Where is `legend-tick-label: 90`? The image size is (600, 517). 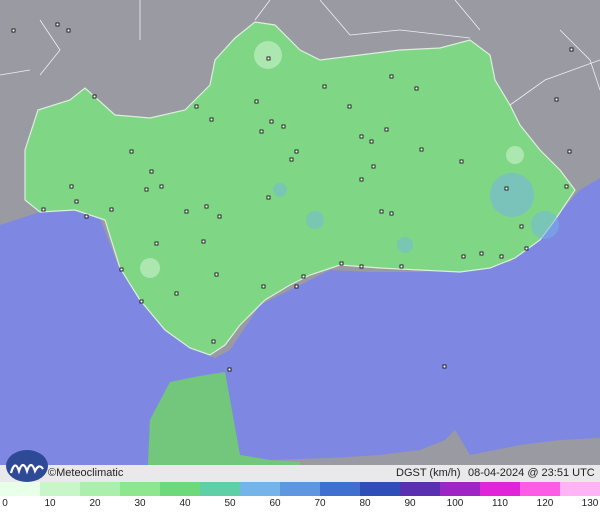 legend-tick-label: 90 is located at coordinates (410, 503).